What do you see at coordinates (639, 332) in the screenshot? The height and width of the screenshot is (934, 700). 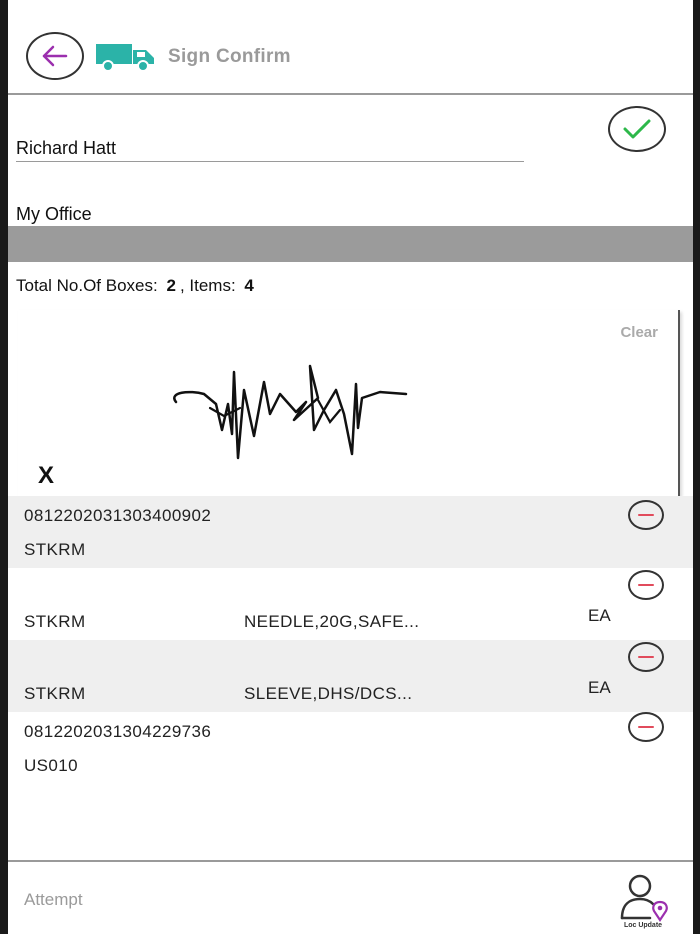 I see `signature-clear-button: Clear` at bounding box center [639, 332].